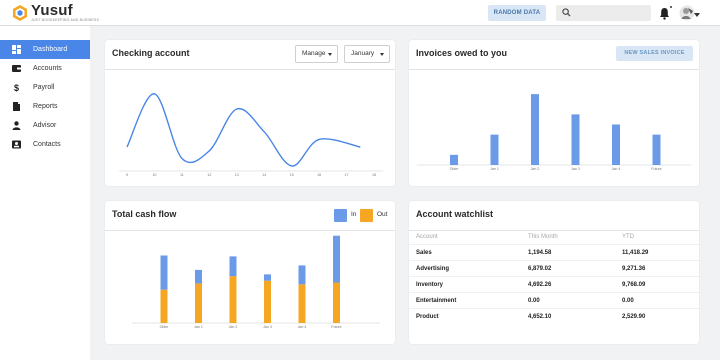  Describe the element at coordinates (628, 237) in the screenshot. I see `watchlist-header-ytd: YTD` at that location.